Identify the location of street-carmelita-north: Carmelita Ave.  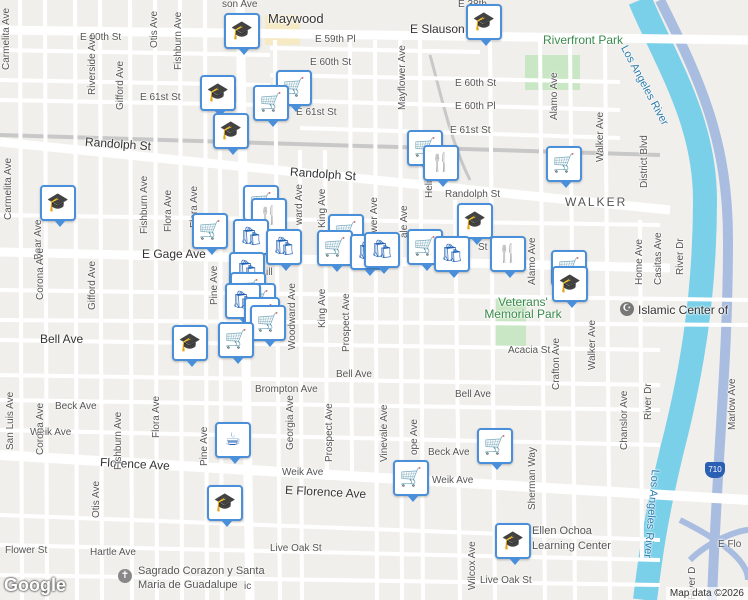
(6, 38).